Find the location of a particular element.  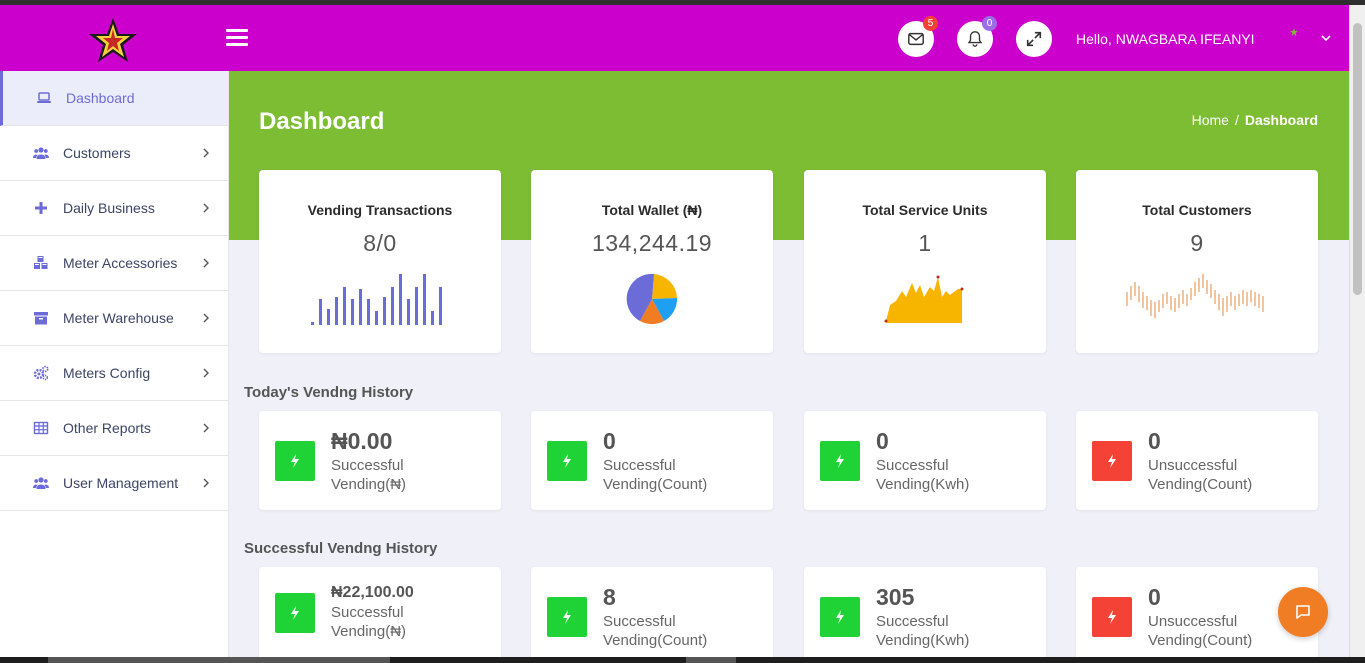

stat-value: 9 is located at coordinates (1197, 243).